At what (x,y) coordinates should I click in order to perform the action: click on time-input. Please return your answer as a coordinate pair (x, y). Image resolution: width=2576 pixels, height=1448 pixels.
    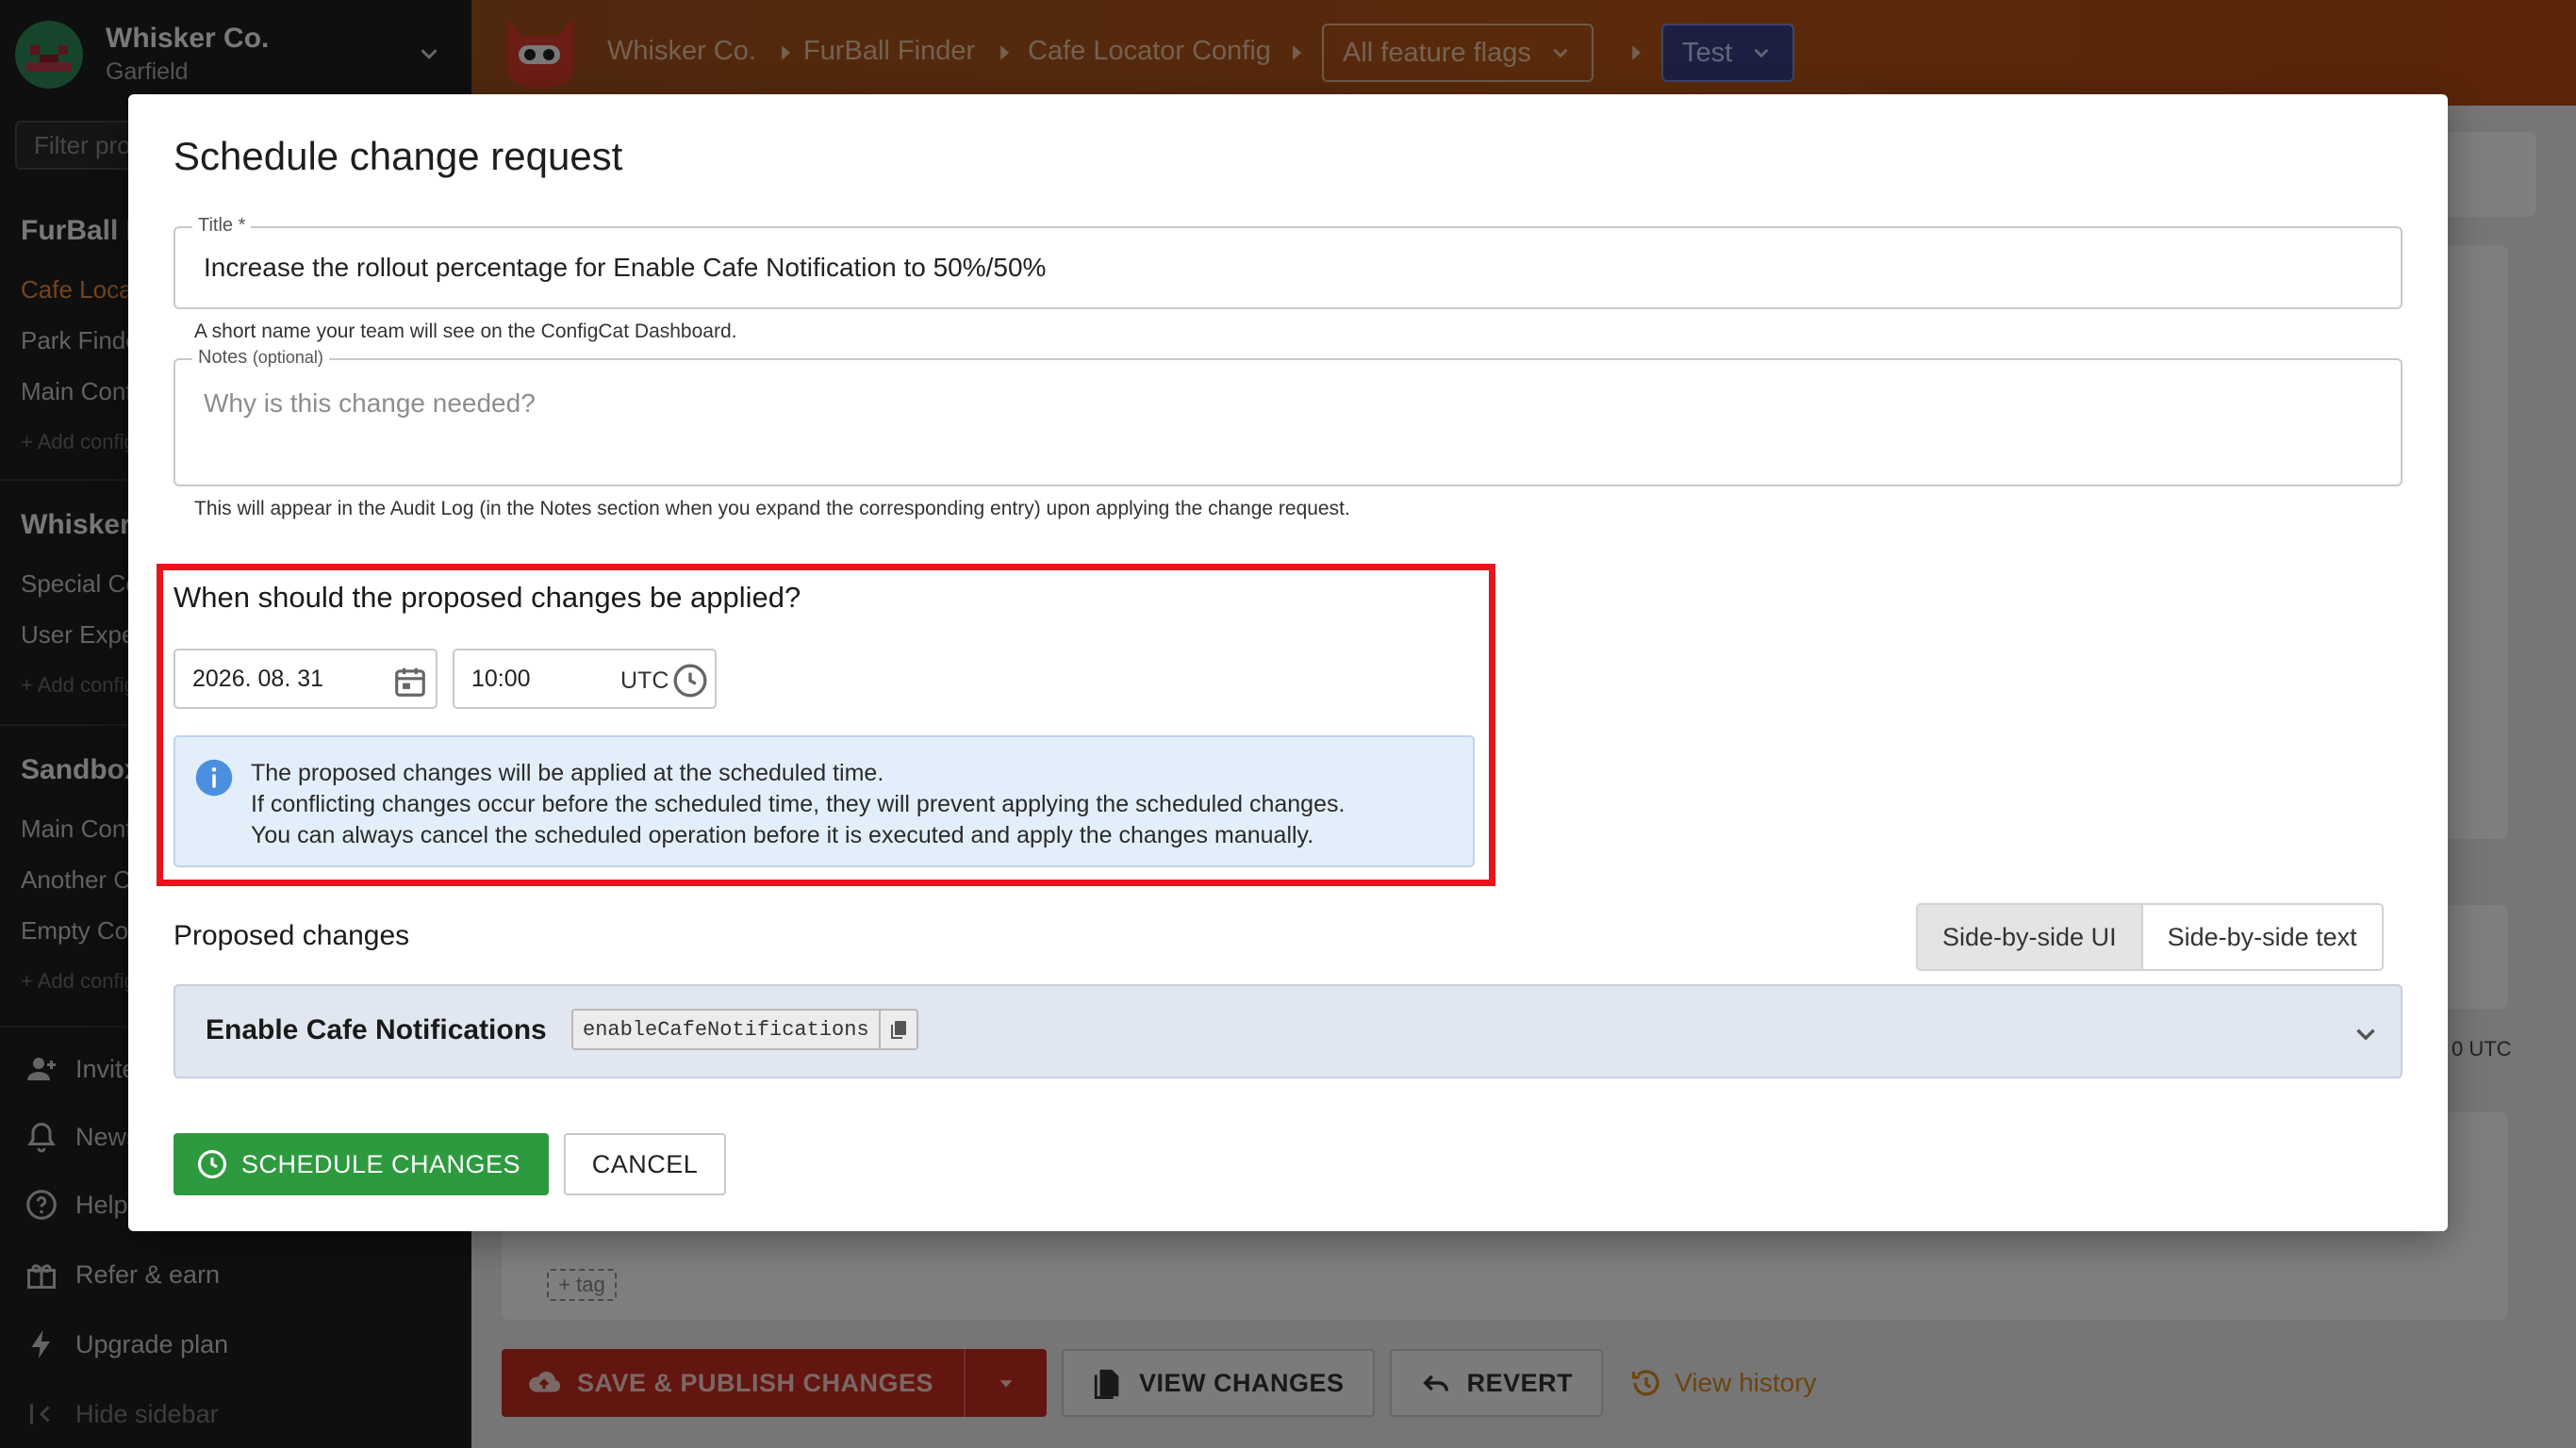
    Looking at the image, I should click on (525, 678).